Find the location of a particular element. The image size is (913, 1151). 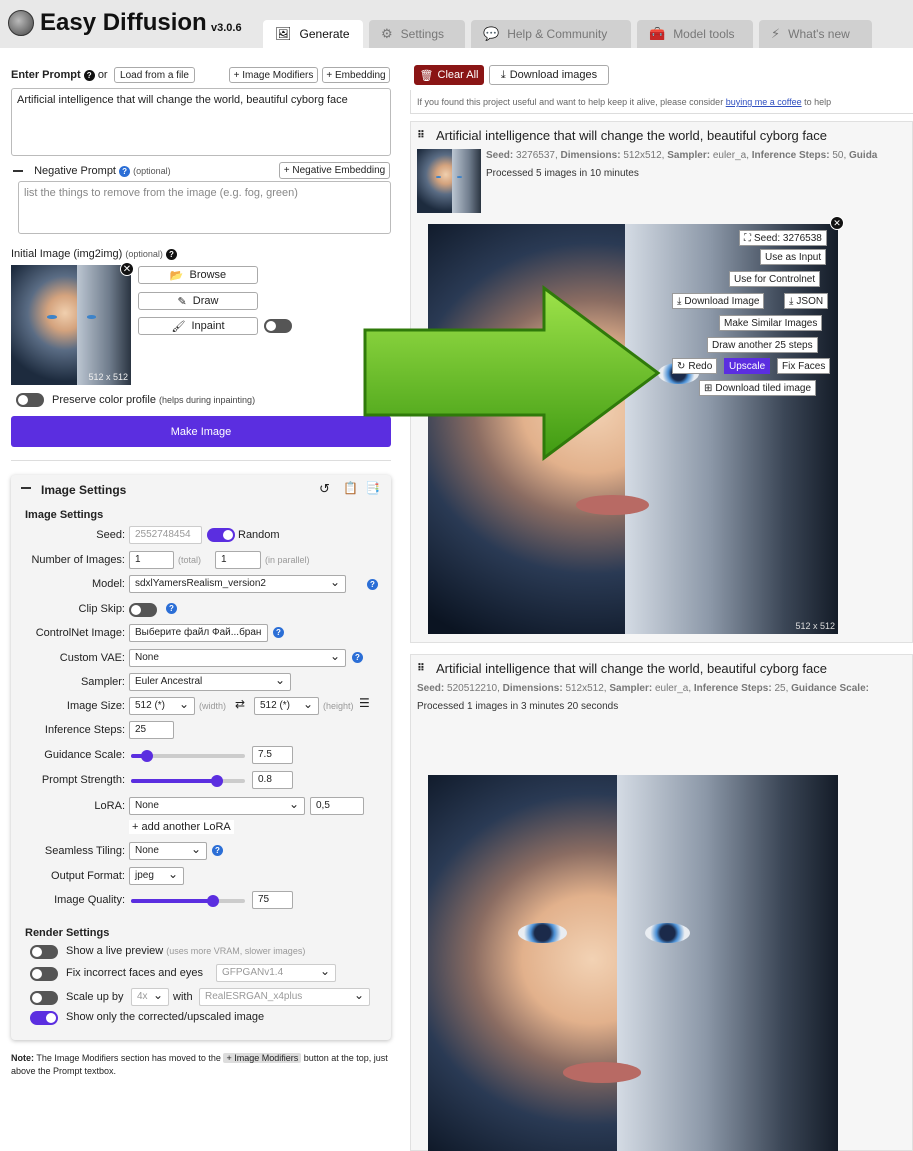

sliders-icon: ☰ is located at coordinates (364, 703).